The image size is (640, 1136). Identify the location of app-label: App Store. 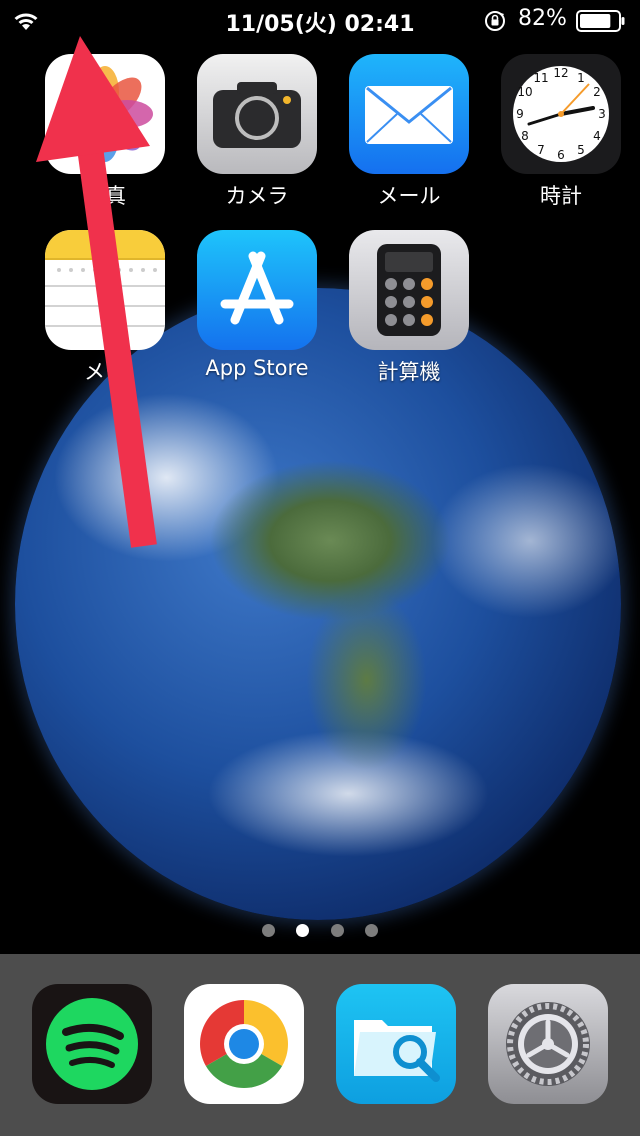
(257, 368).